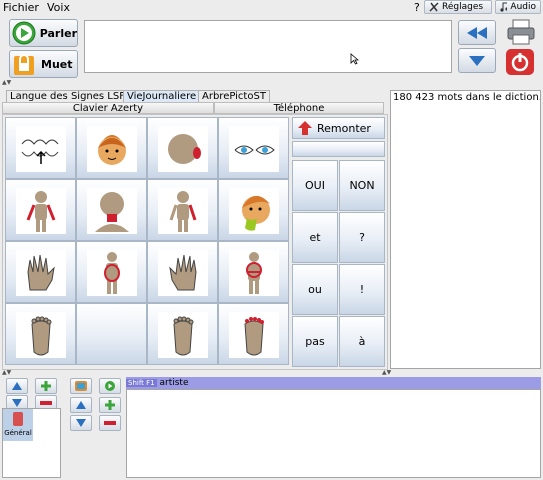  I want to click on text-input-area, so click(268, 46).